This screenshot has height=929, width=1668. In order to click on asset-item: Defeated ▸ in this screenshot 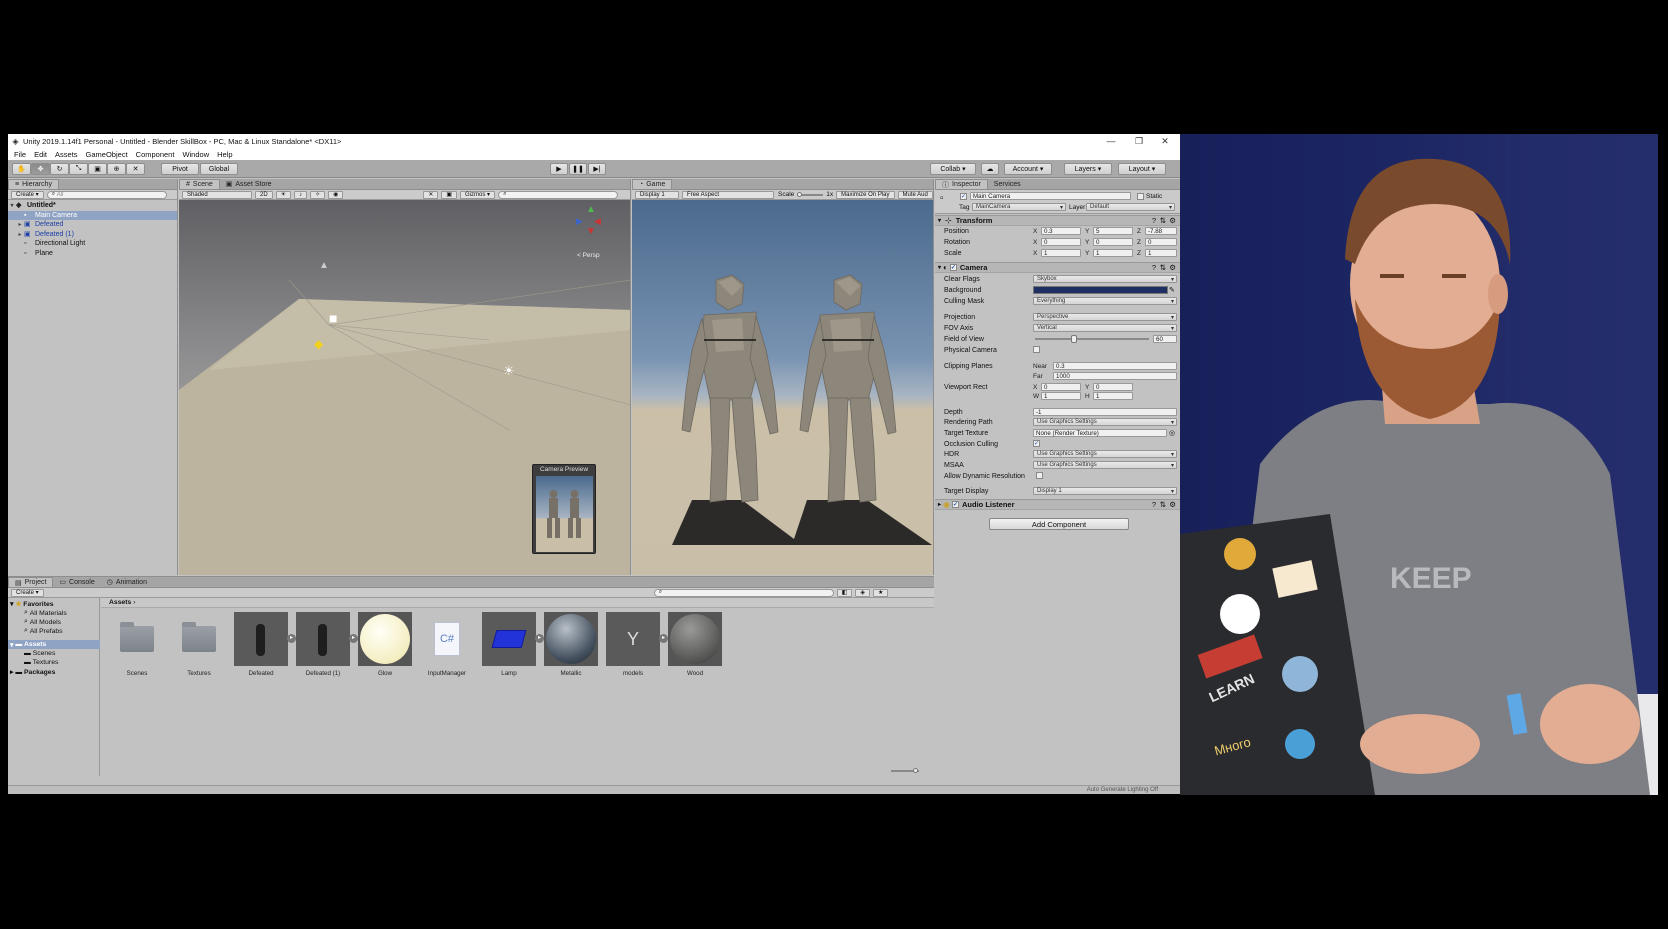, I will do `click(264, 645)`.